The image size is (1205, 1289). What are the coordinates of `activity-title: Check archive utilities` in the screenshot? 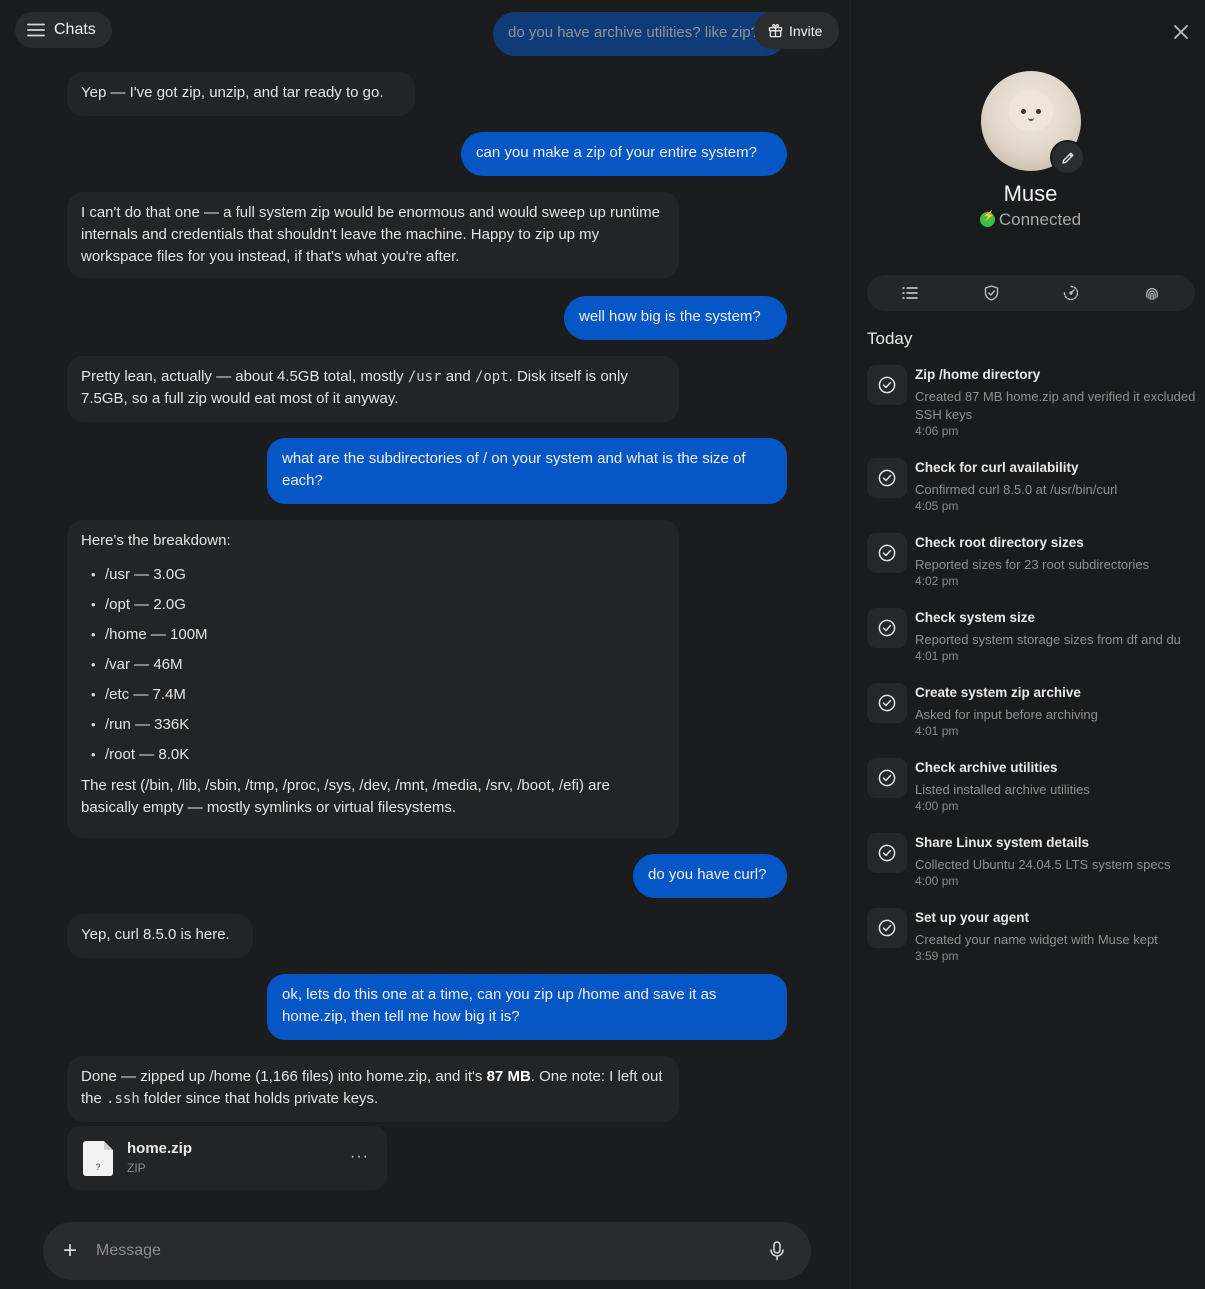 It's located at (986, 767).